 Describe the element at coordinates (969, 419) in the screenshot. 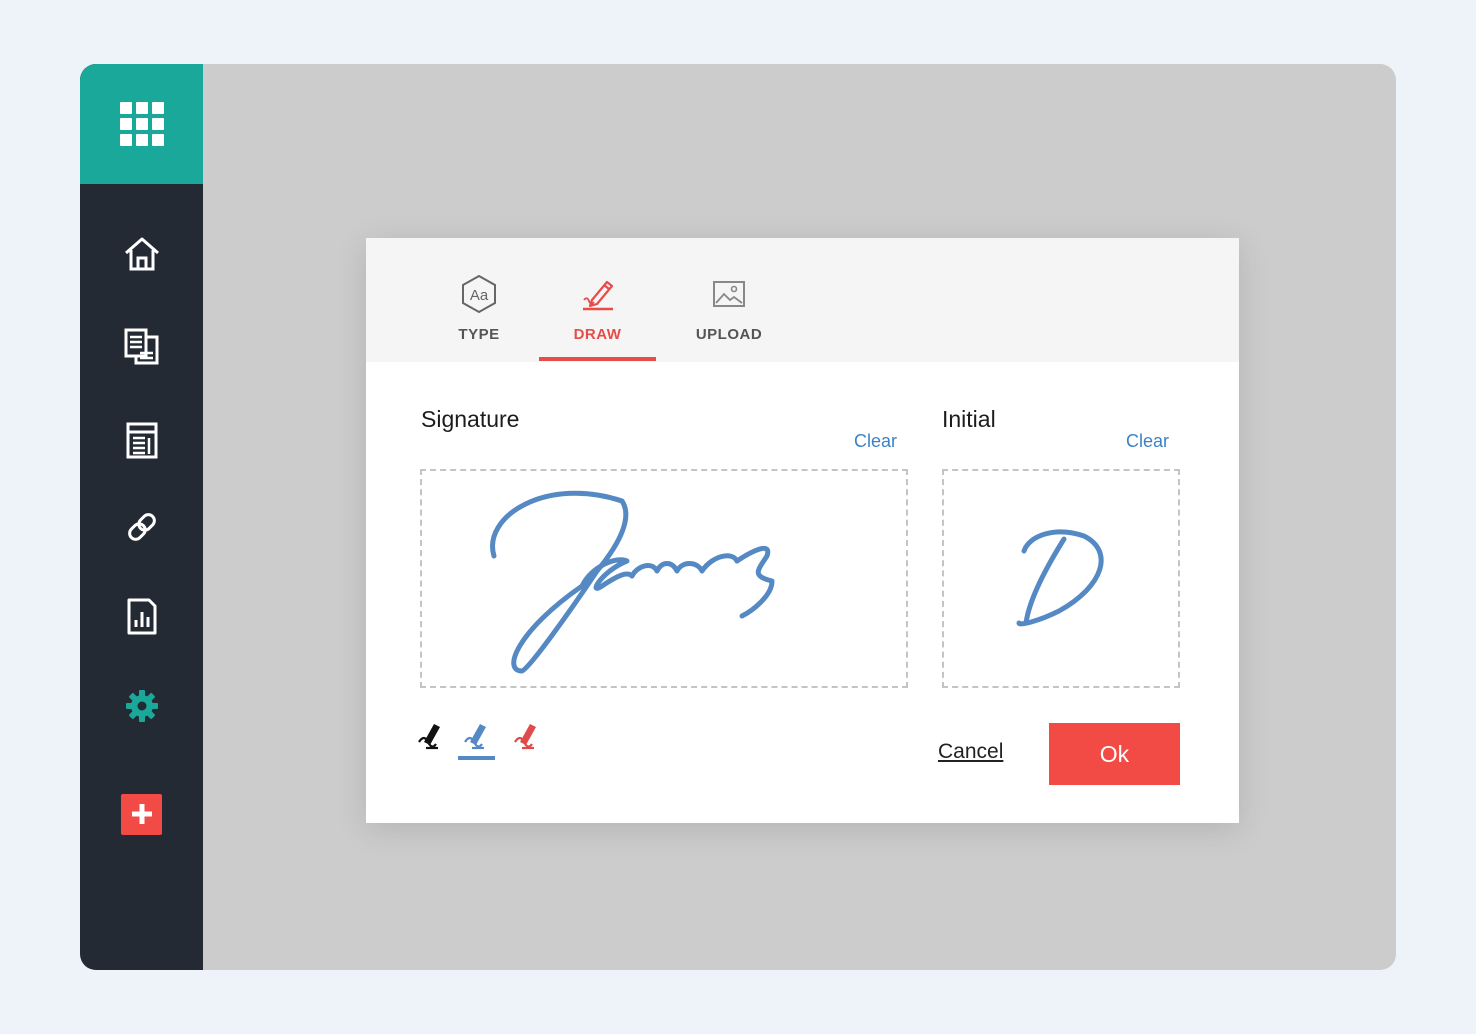

I see `initial-title: Initial` at that location.